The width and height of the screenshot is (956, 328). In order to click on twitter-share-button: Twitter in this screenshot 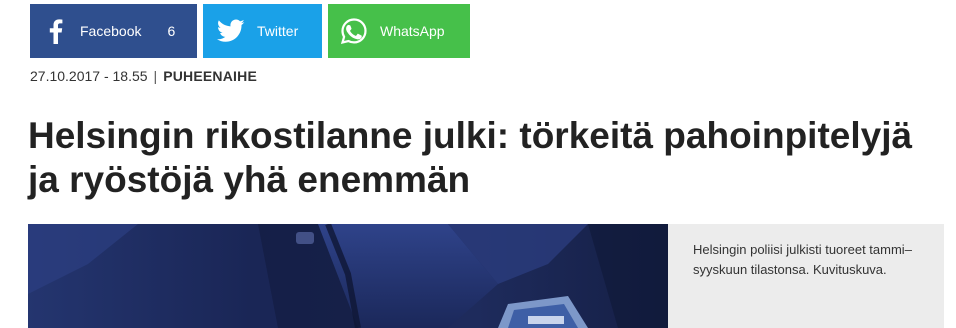, I will do `click(262, 31)`.